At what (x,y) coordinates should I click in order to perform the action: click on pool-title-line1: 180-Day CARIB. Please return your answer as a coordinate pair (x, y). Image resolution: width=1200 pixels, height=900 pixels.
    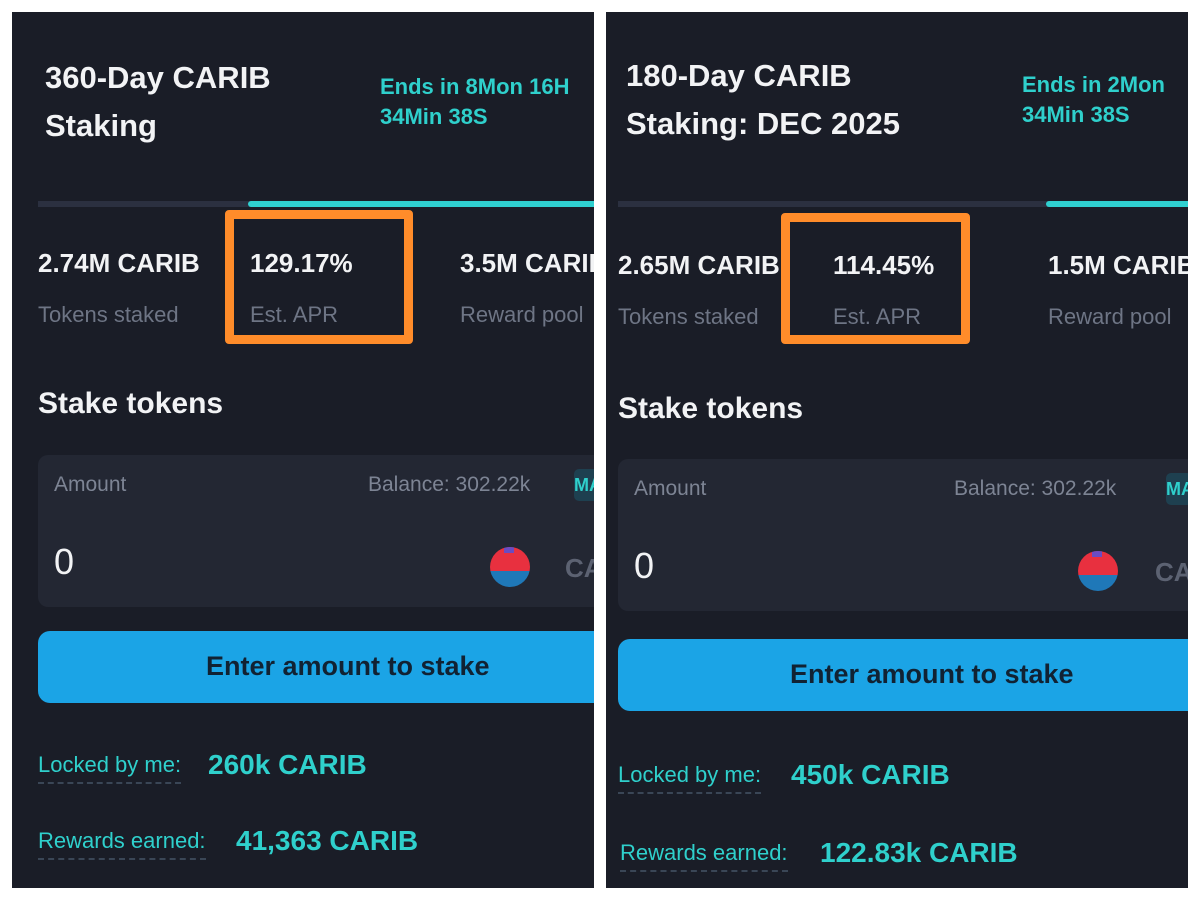
    Looking at the image, I should click on (739, 75).